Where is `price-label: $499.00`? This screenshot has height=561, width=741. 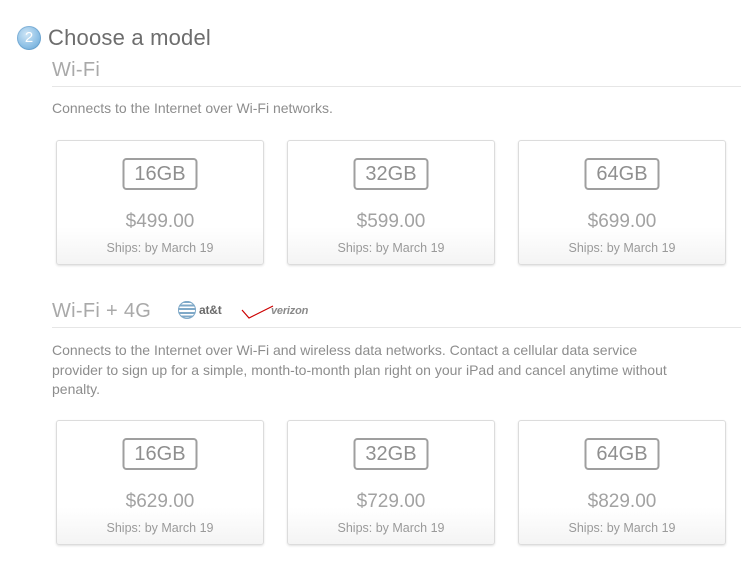 price-label: $499.00 is located at coordinates (160, 221).